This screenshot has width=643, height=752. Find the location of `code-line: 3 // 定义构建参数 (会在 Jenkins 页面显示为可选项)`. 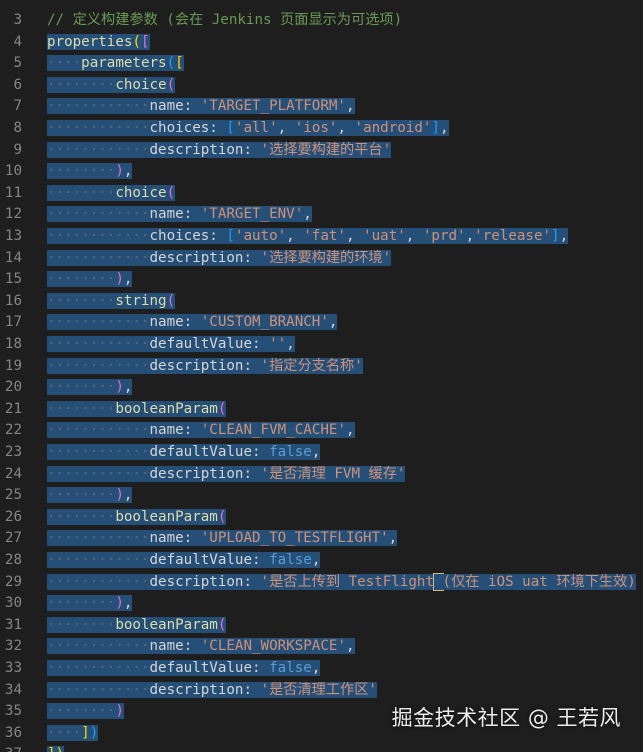

code-line: 3 // 定义构建参数 (会在 Jenkins 页面显示为可选项) is located at coordinates (321, 21).